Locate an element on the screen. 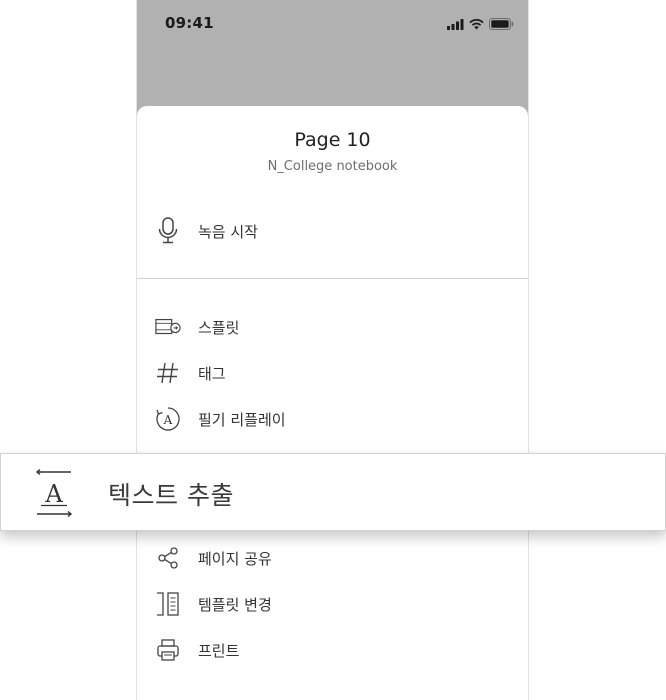 Image resolution: width=666 pixels, height=700 pixels. text-extract-label: 텍스트 추출 is located at coordinates (171, 495).